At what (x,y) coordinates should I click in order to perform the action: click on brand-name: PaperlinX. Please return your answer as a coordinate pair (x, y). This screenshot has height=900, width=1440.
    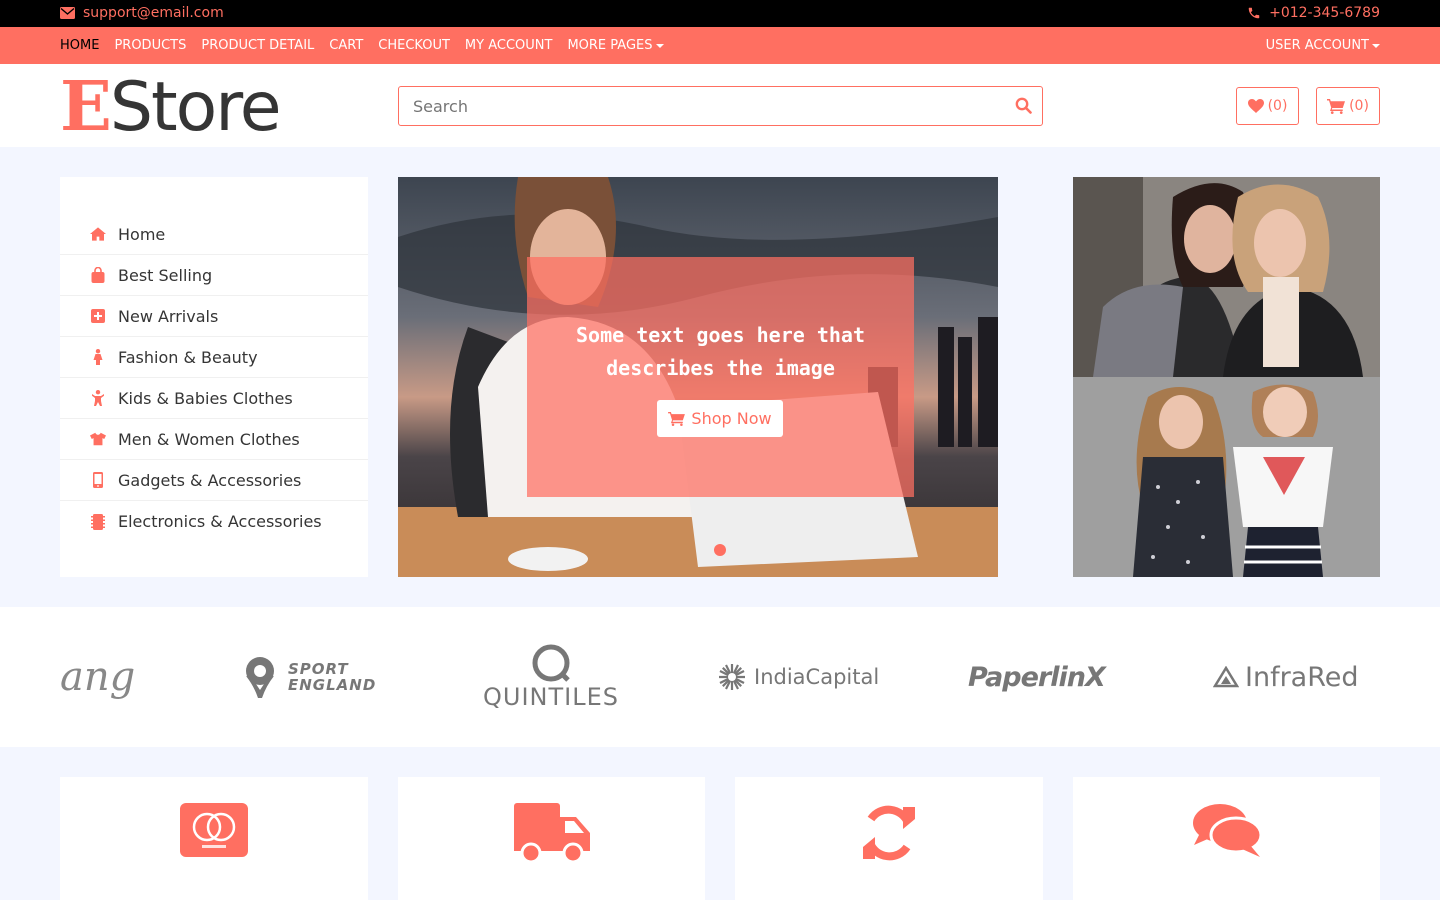
    Looking at the image, I should click on (1037, 677).